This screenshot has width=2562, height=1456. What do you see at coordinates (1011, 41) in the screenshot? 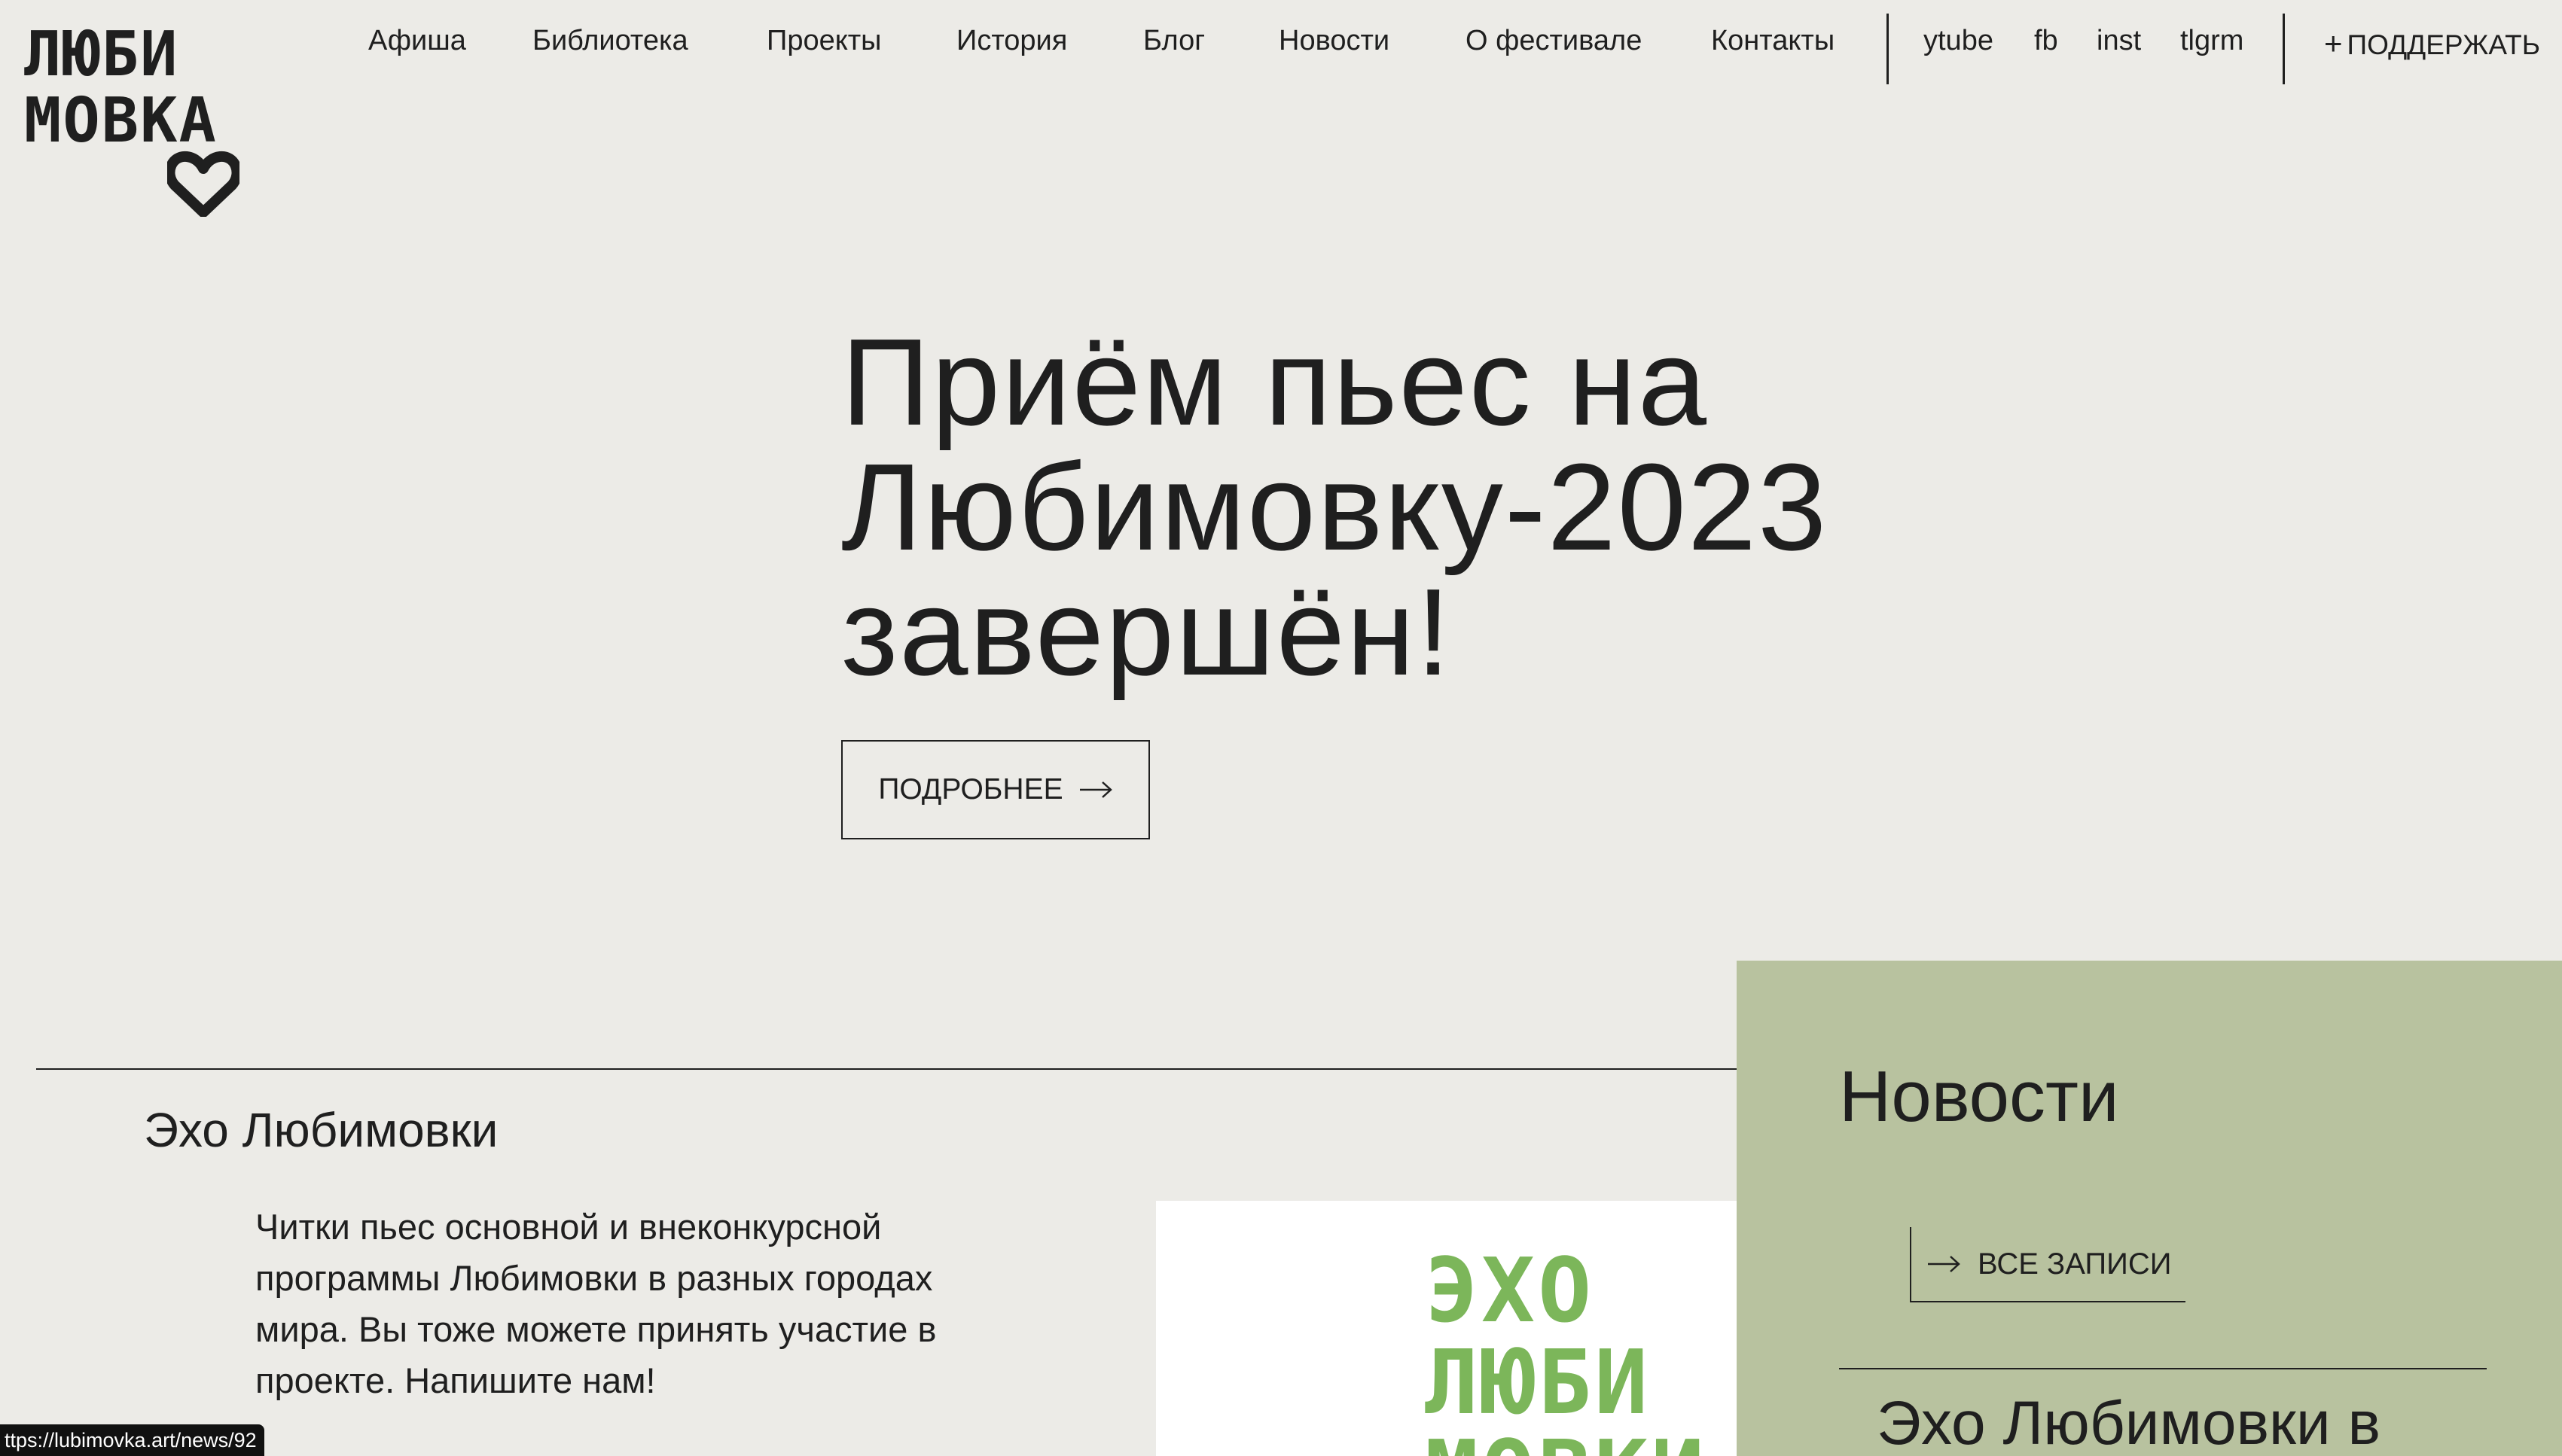
I see `nav-item-history: История` at bounding box center [1011, 41].